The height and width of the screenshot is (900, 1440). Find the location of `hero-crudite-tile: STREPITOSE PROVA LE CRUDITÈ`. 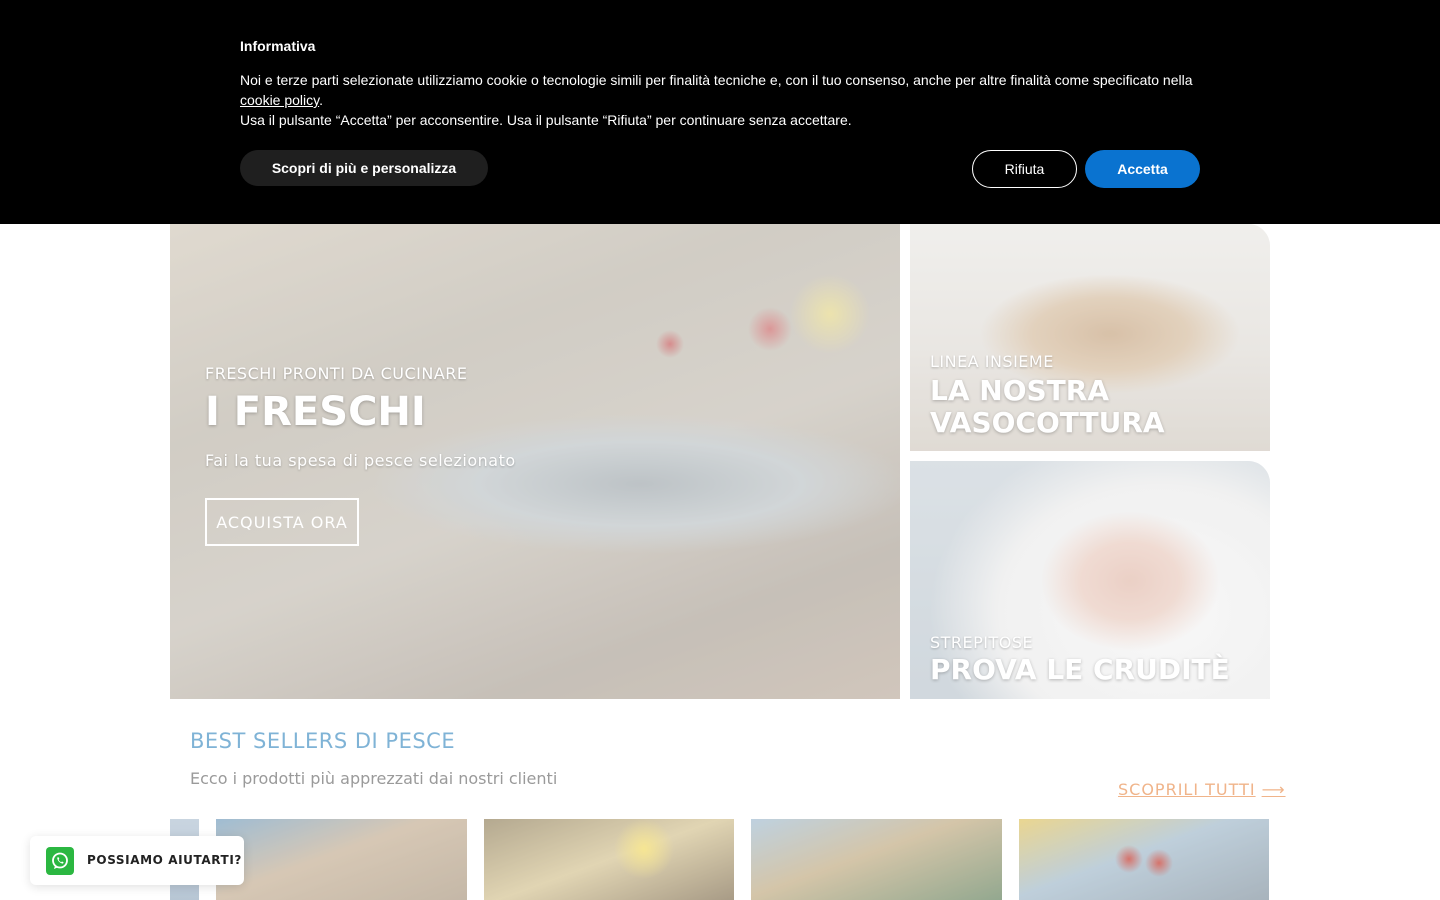

hero-crudite-tile: STREPITOSE PROVA LE CRUDITÈ is located at coordinates (1090, 580).